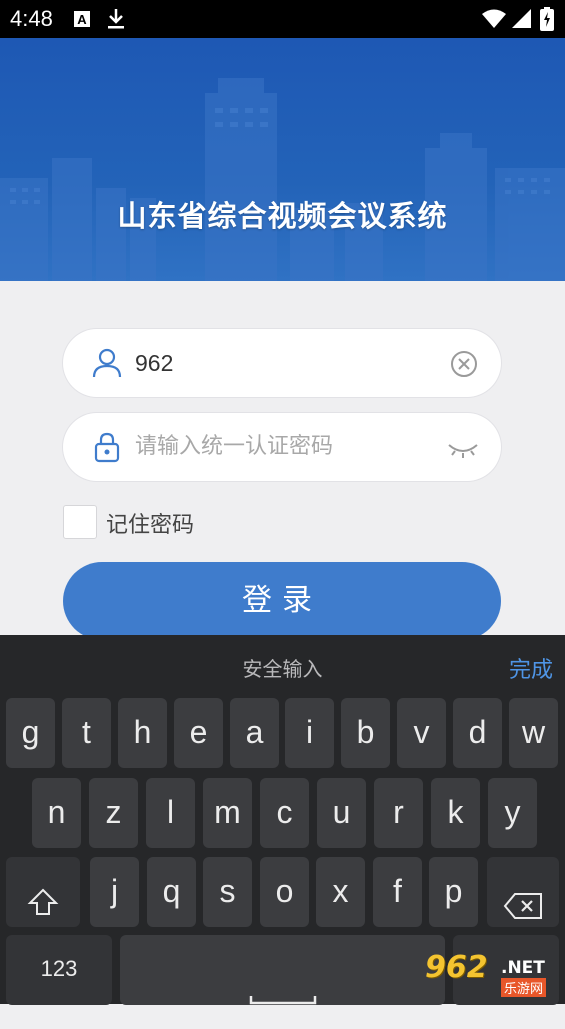  Describe the element at coordinates (107, 447) in the screenshot. I see `lock-icon` at that location.